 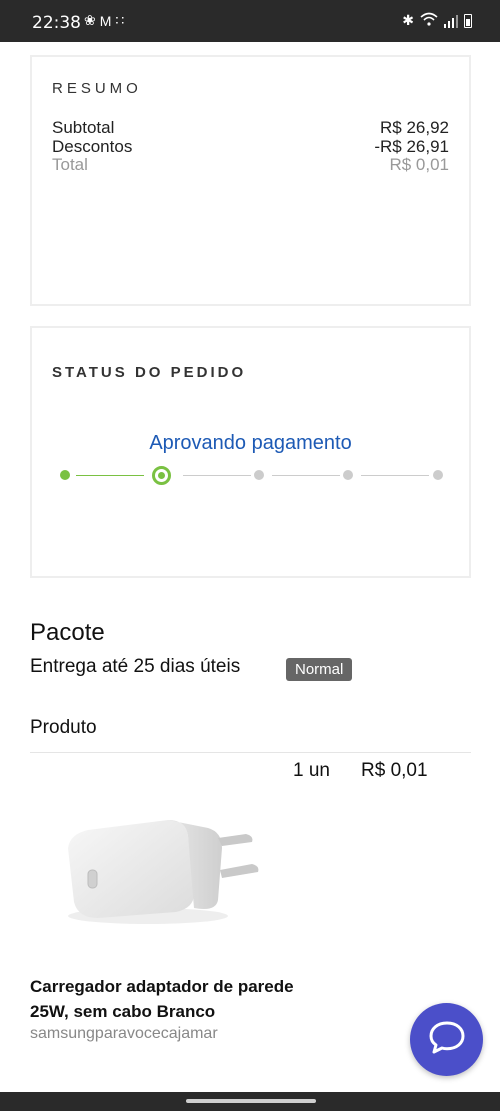 I want to click on package-title: Pacote, so click(x=67, y=632).